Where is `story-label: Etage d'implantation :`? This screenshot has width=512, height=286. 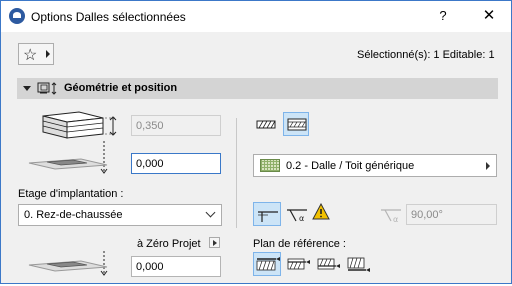
story-label: Etage d'implantation : is located at coordinates (71, 194).